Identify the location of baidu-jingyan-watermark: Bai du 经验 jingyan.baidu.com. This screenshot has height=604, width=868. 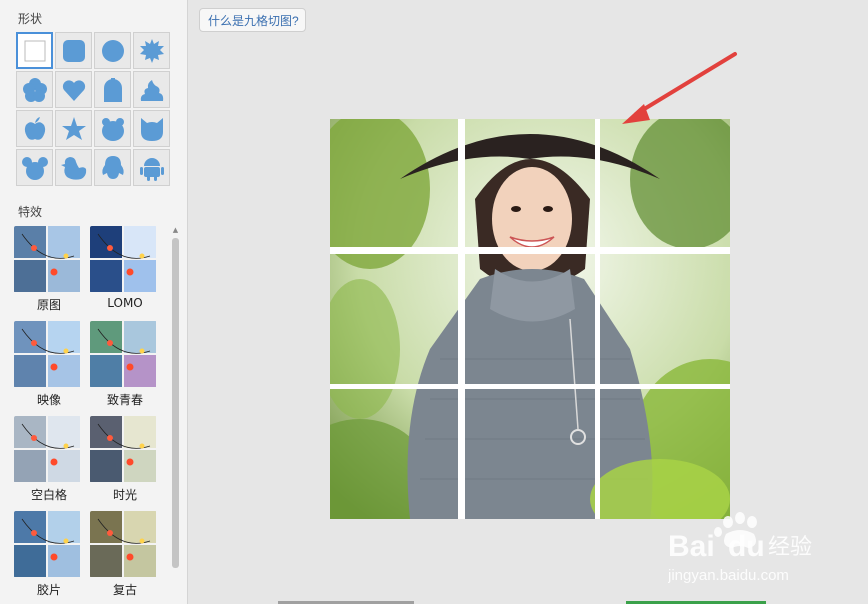
(747, 552).